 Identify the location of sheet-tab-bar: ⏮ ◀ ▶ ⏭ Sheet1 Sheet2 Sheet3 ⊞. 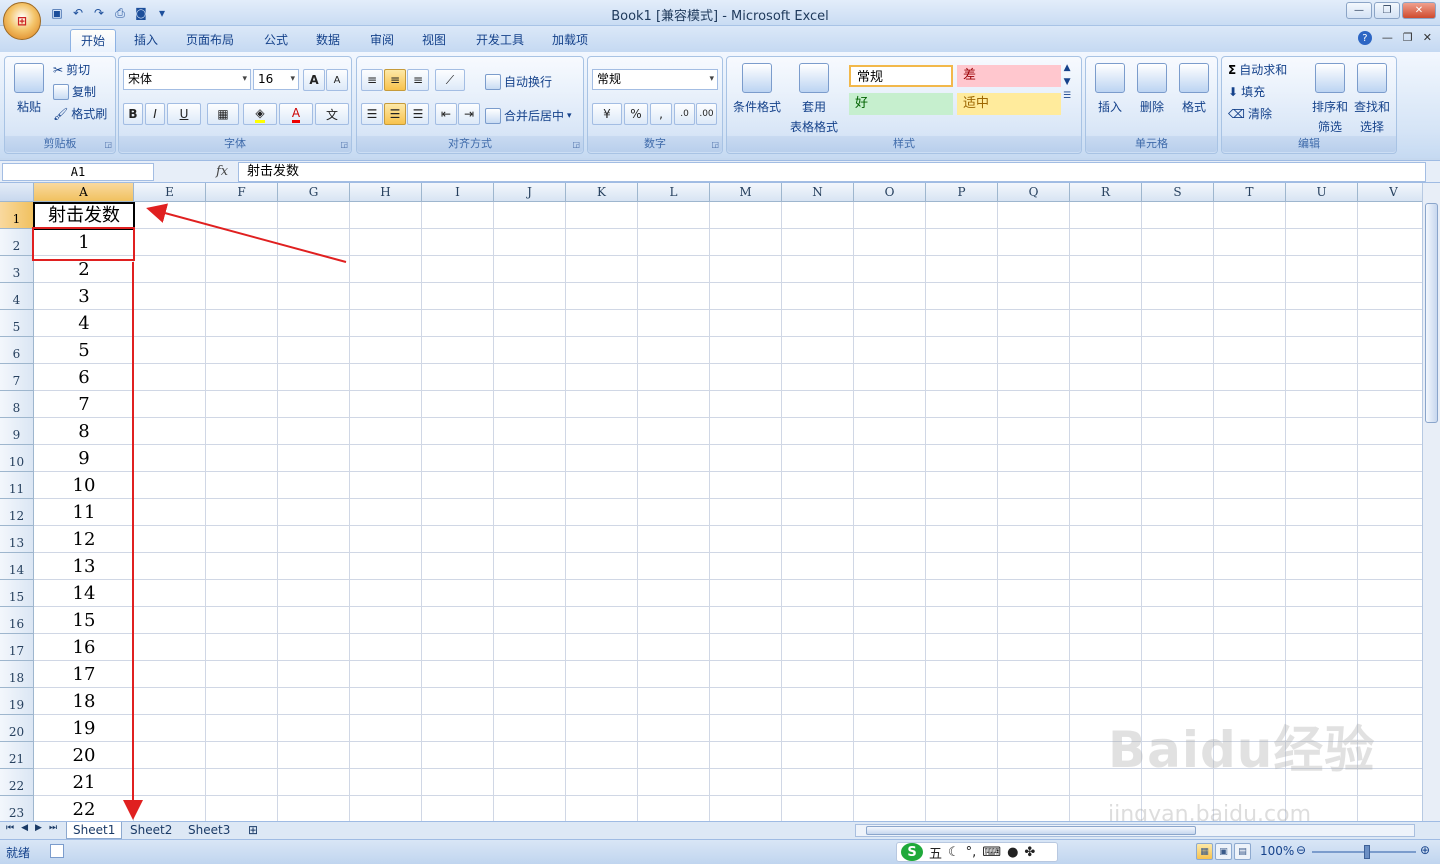
(720, 830).